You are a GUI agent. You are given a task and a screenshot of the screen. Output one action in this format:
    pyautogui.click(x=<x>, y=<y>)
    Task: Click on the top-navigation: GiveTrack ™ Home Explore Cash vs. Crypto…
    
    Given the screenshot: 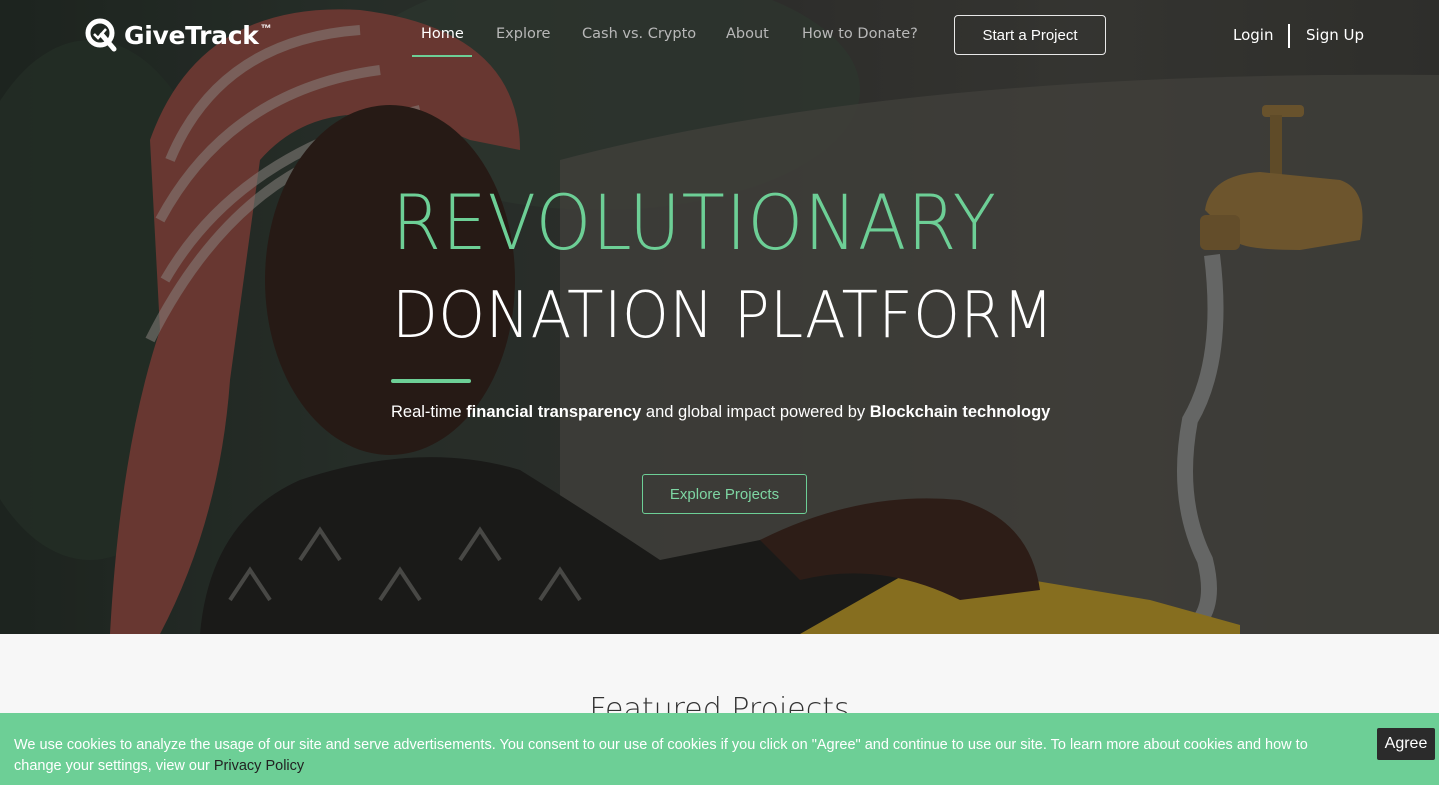 What is the action you would take?
    pyautogui.click(x=719, y=35)
    